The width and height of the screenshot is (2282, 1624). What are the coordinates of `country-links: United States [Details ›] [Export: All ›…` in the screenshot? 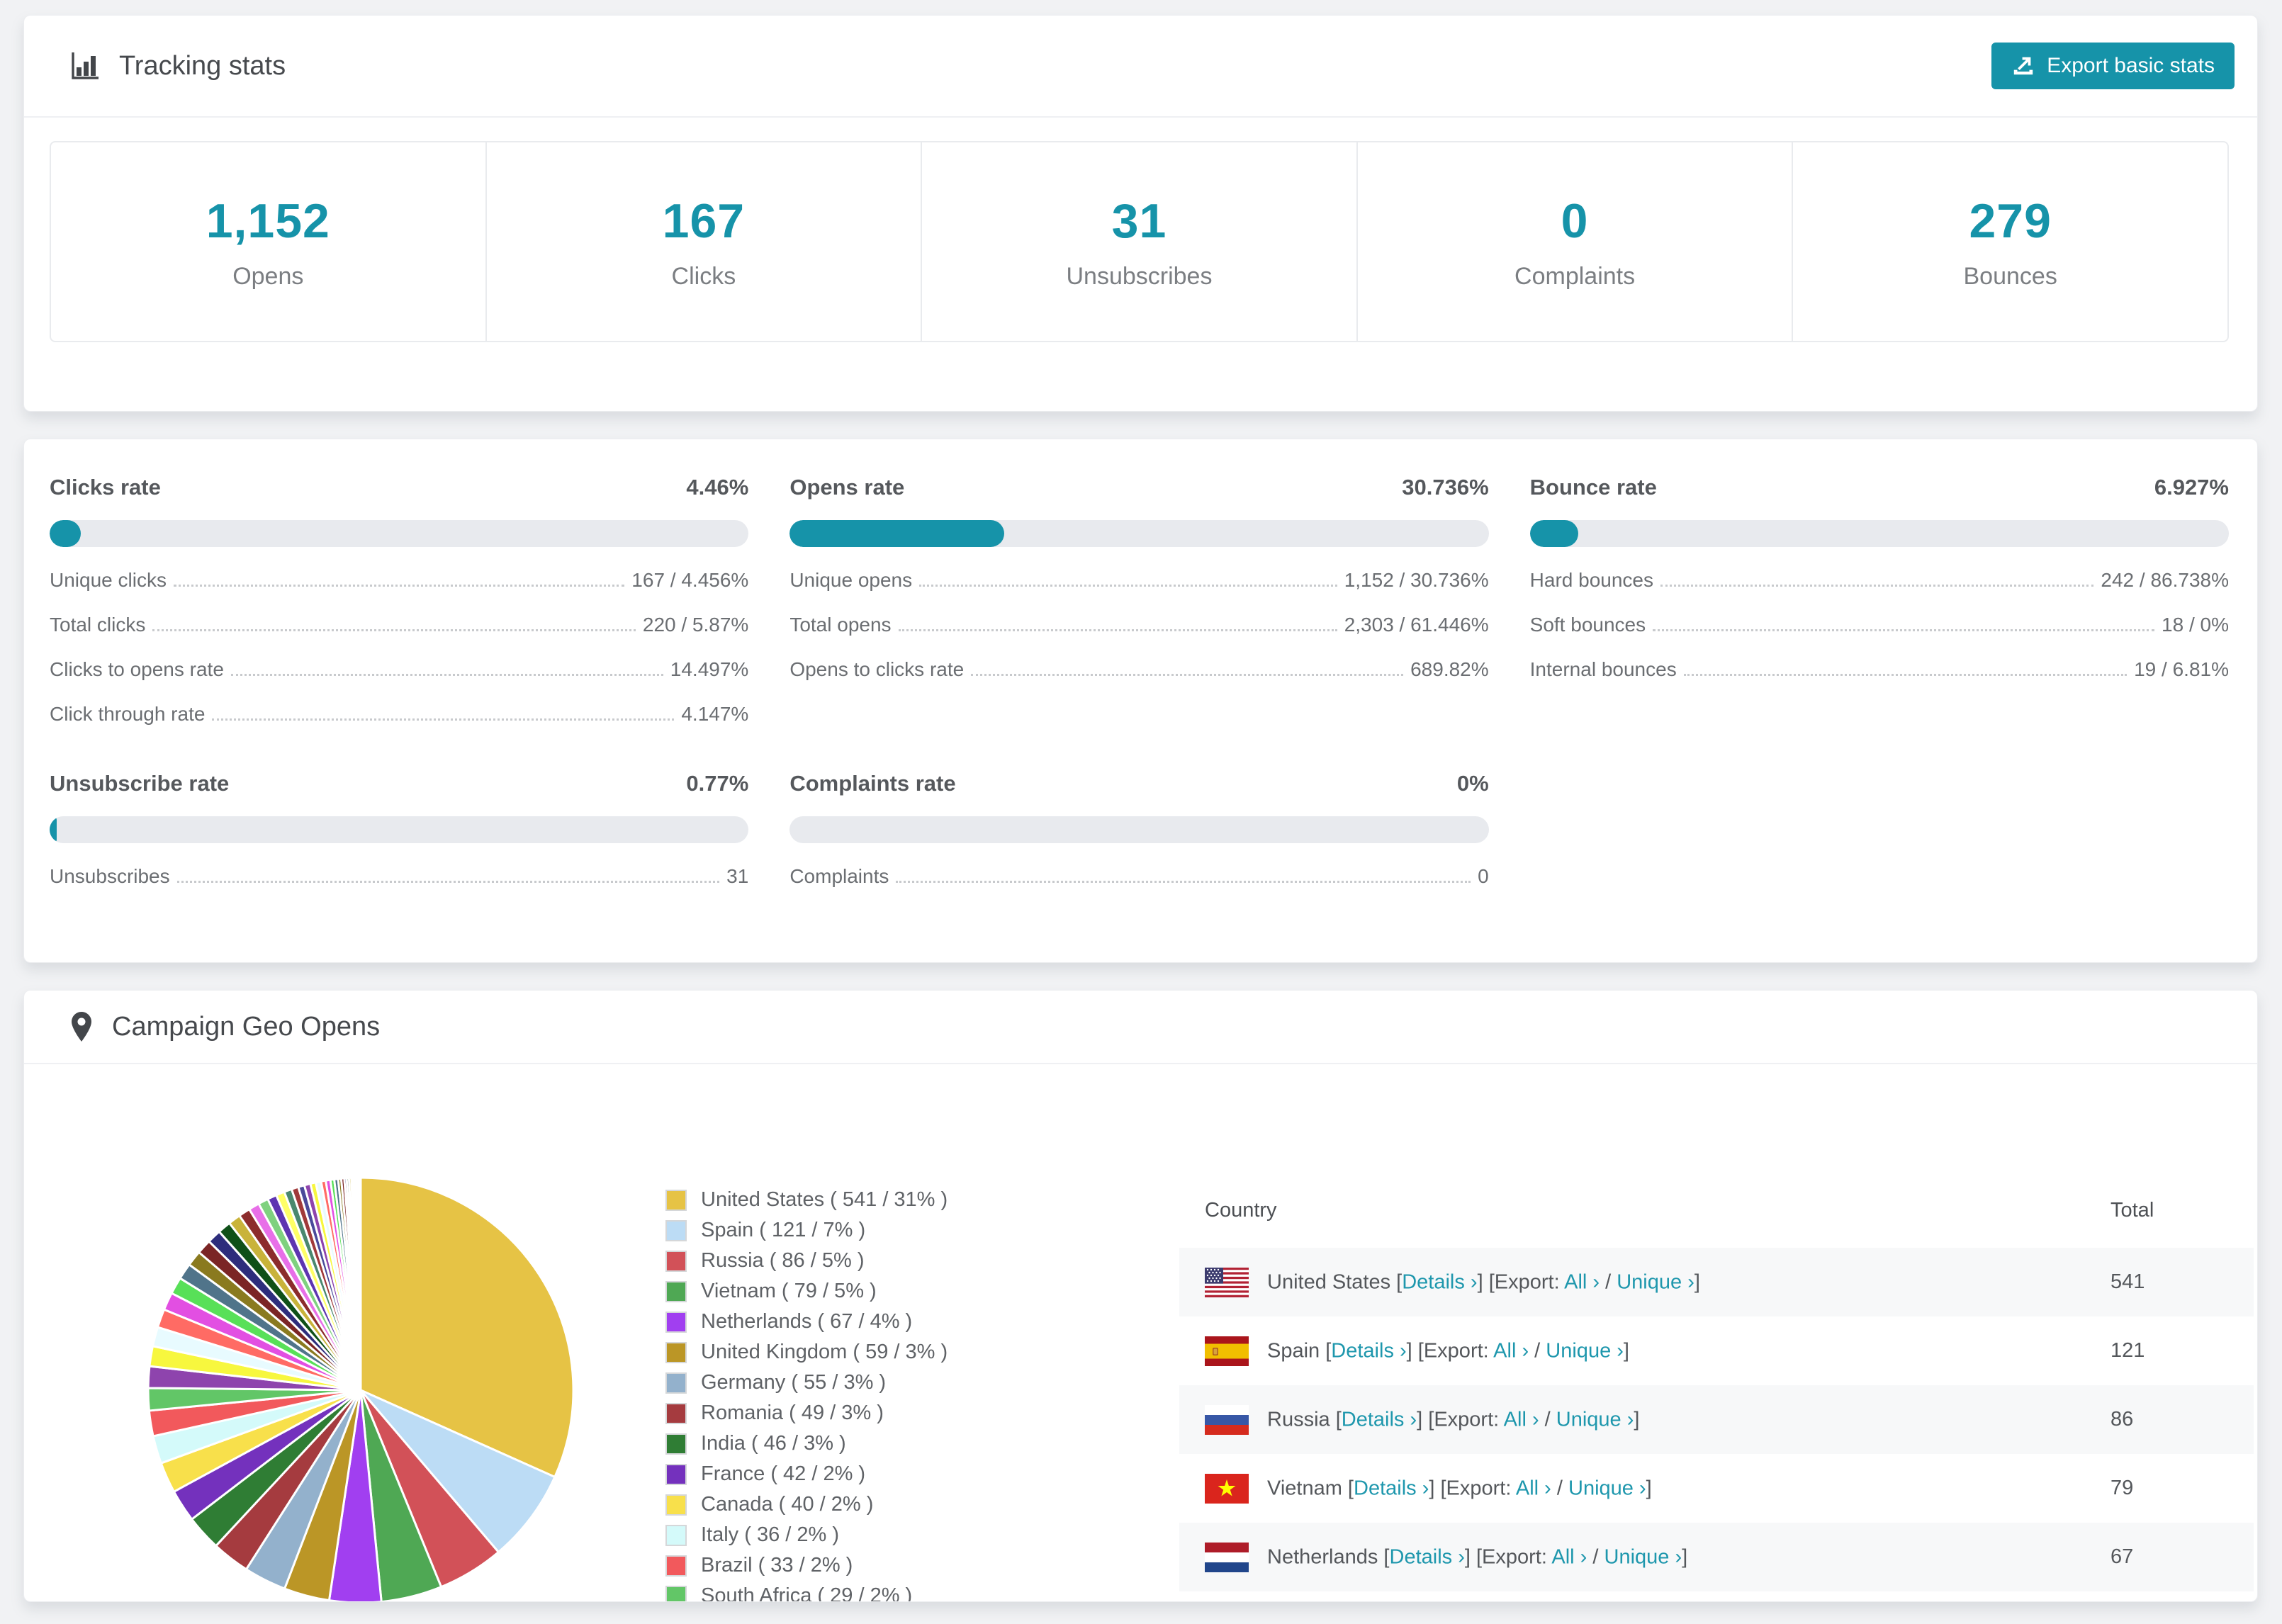 It's located at (1483, 1282).